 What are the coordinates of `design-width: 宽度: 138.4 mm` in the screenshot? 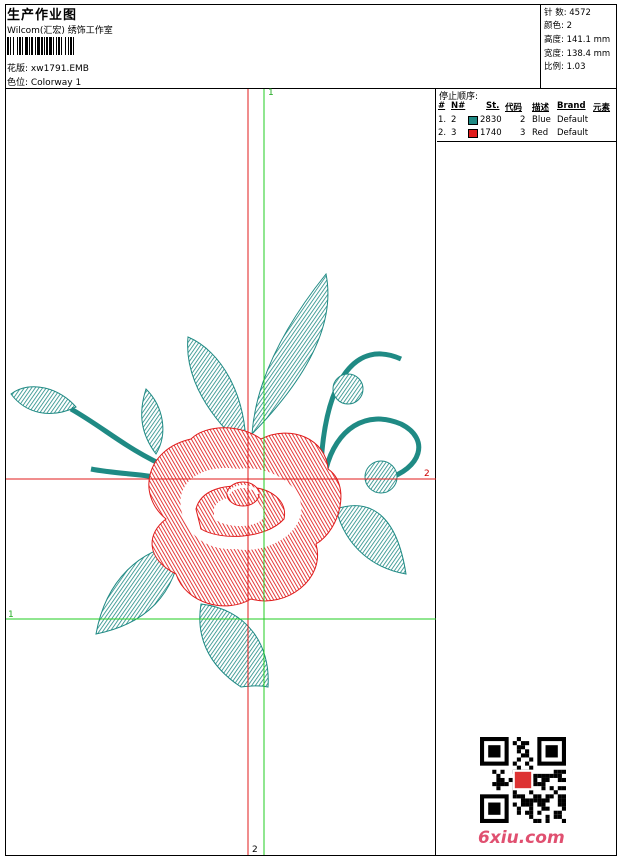 It's located at (577, 54).